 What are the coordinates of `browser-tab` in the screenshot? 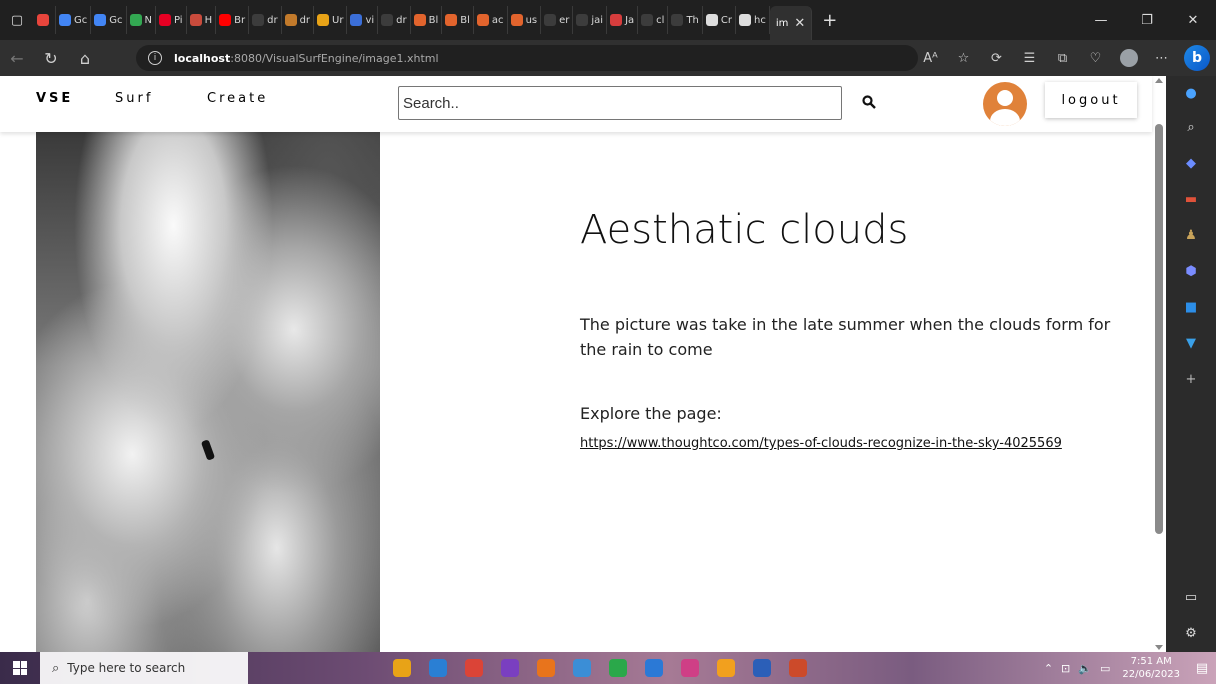 It's located at (45, 20).